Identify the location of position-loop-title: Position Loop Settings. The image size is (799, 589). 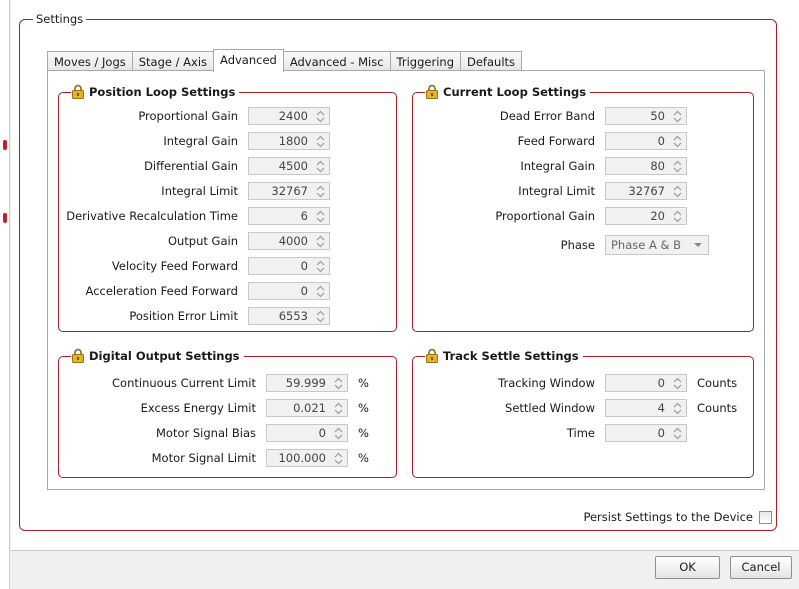
(155, 91).